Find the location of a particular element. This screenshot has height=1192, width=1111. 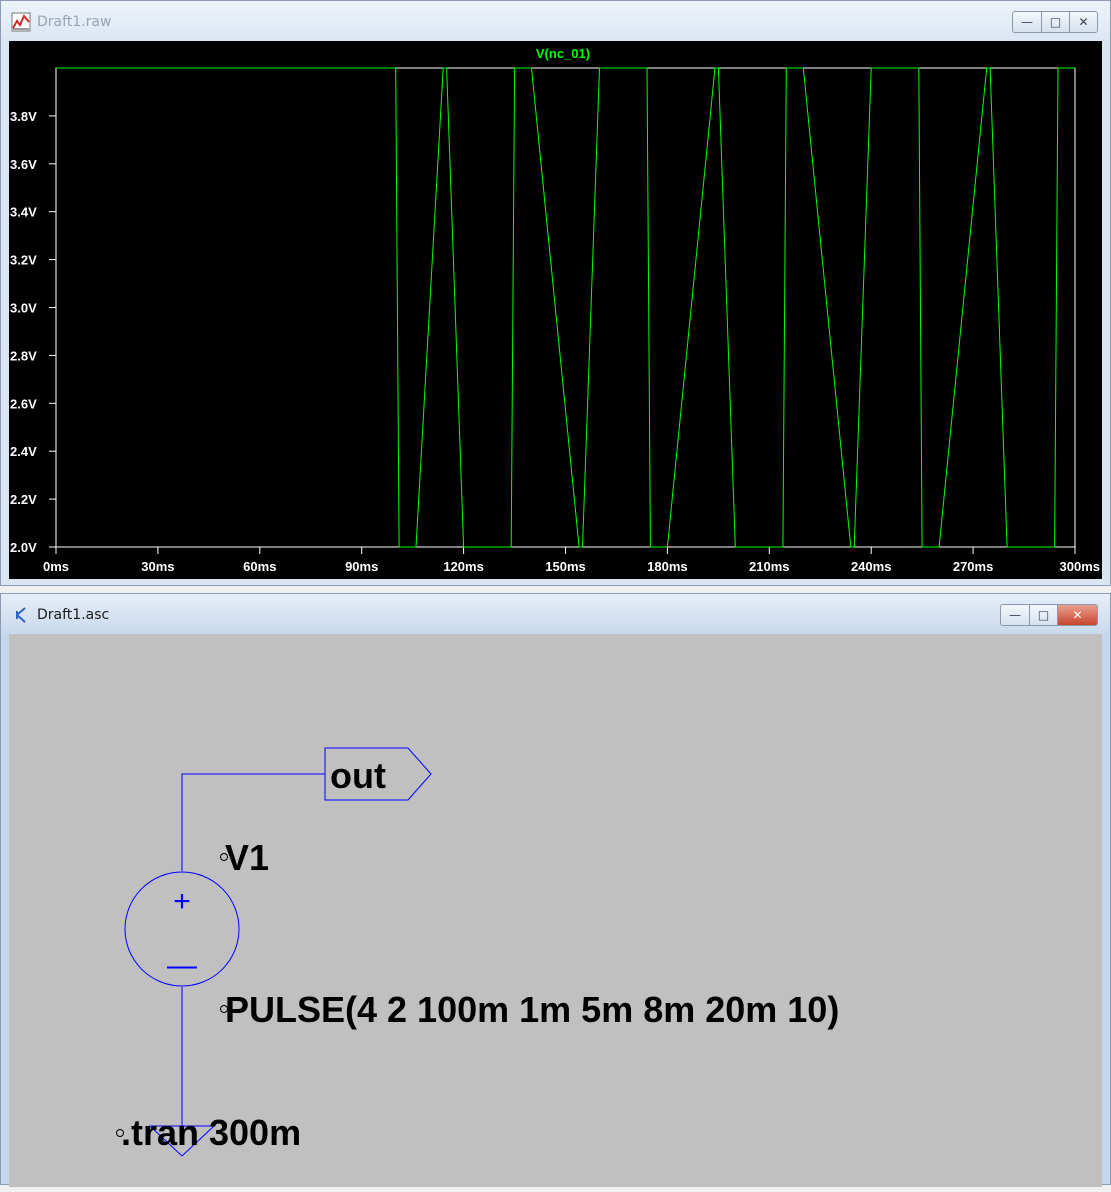

x-tick-label: 120ms is located at coordinates (463, 566).